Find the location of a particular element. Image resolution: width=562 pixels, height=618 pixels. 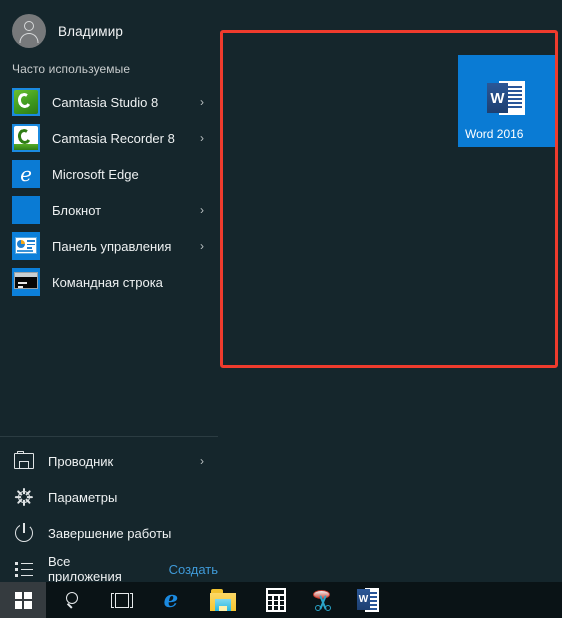

windows-logo-icon is located at coordinates (23, 600).